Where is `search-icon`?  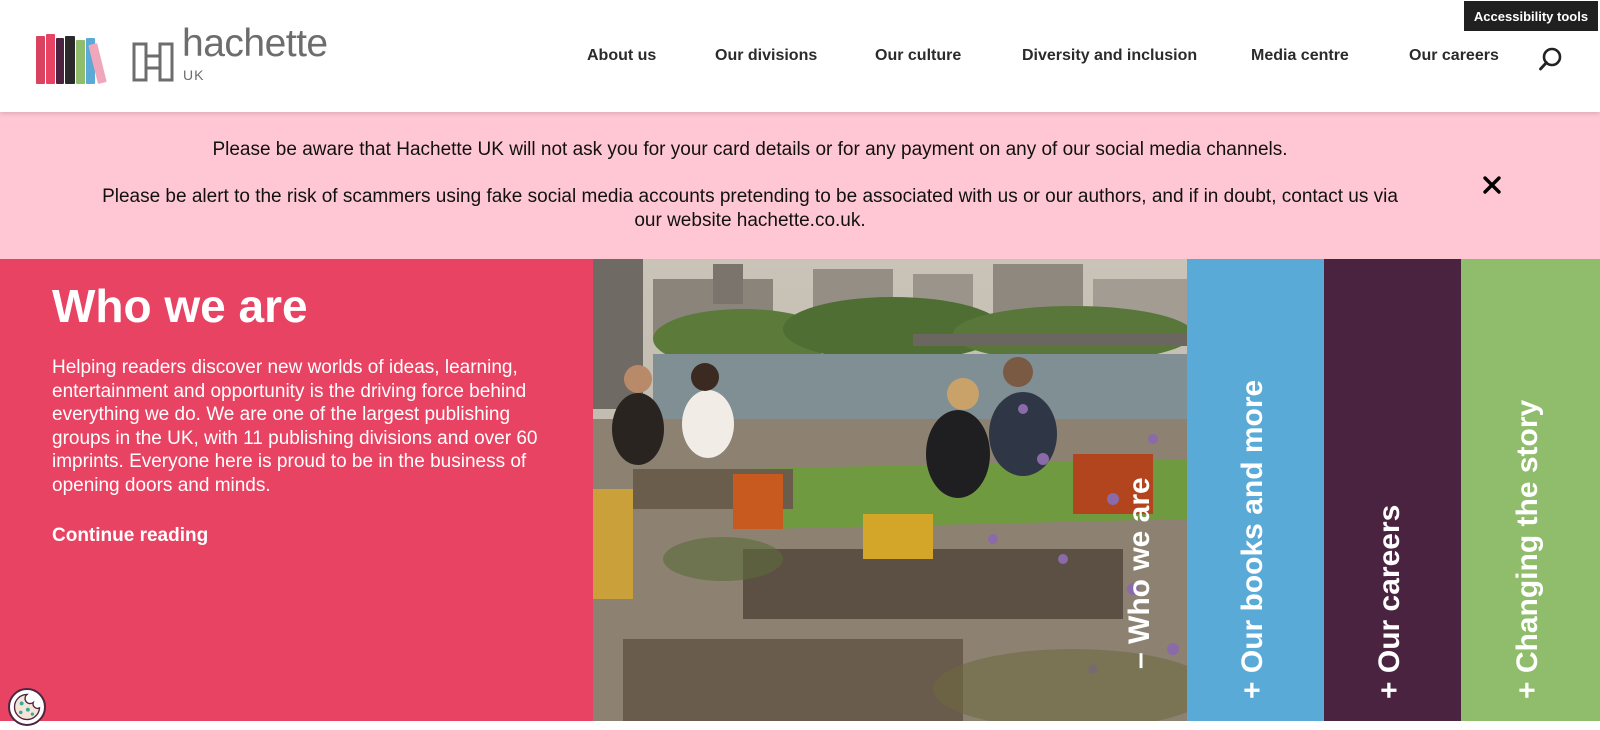
search-icon is located at coordinates (1551, 59).